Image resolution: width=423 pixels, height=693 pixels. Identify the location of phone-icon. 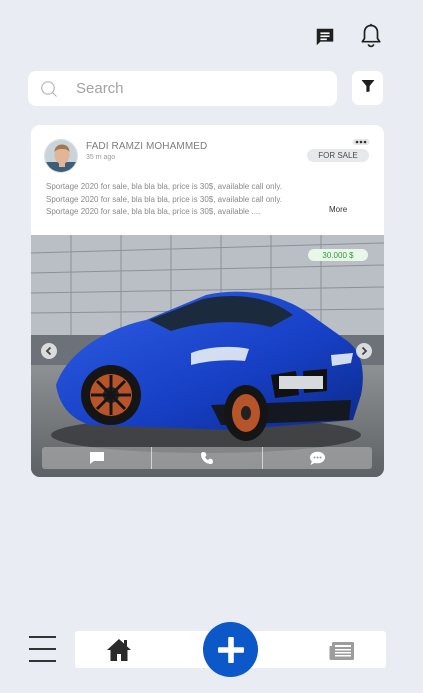
(206, 458).